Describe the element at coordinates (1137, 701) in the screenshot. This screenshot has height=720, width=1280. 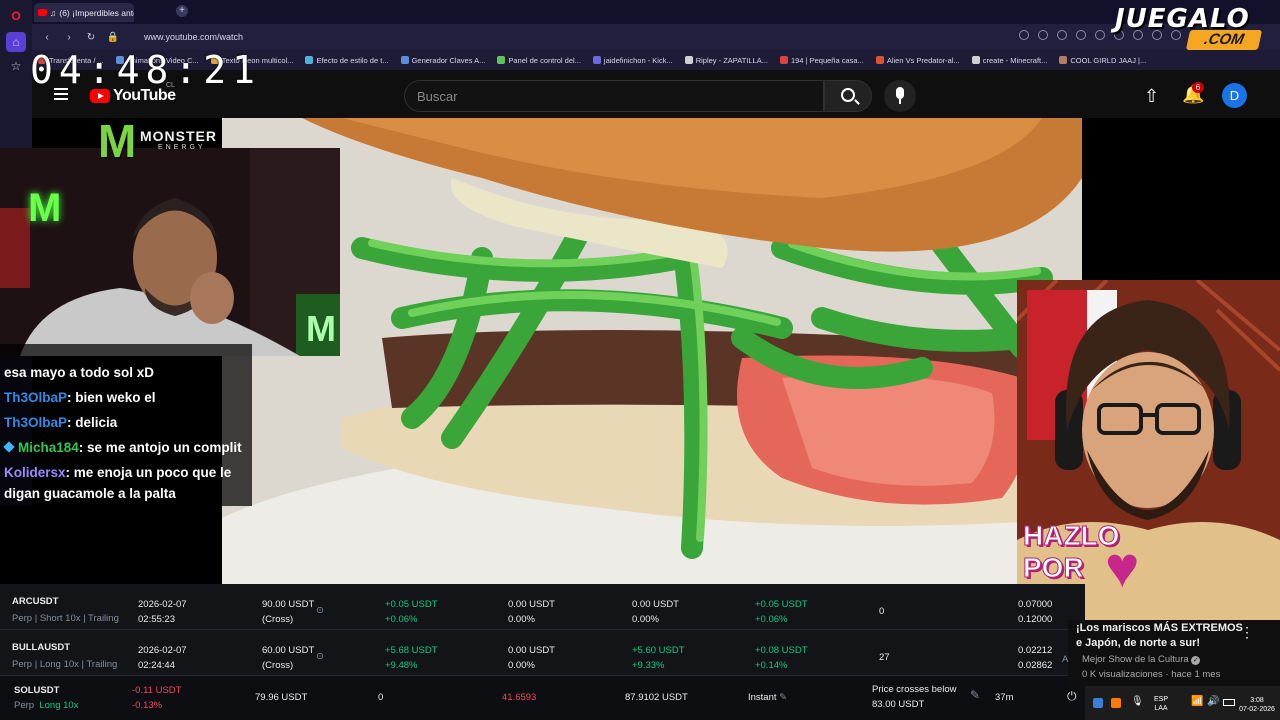
I see `microphone-icon: 🎙` at that location.